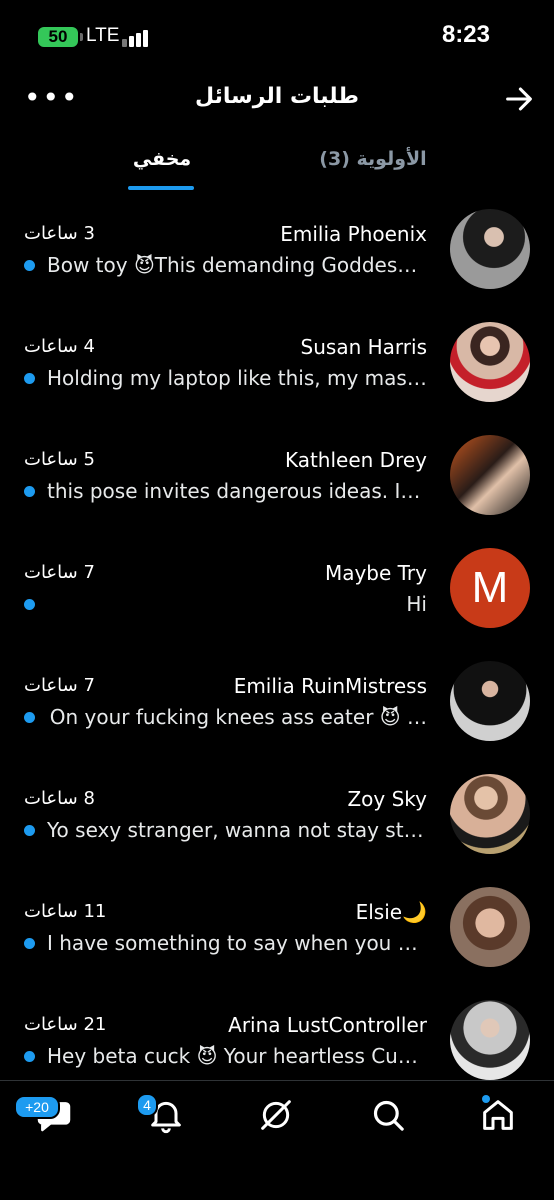 This screenshot has height=1200, width=554. What do you see at coordinates (59, 459) in the screenshot?
I see `conversation-time: 5 ساعات` at bounding box center [59, 459].